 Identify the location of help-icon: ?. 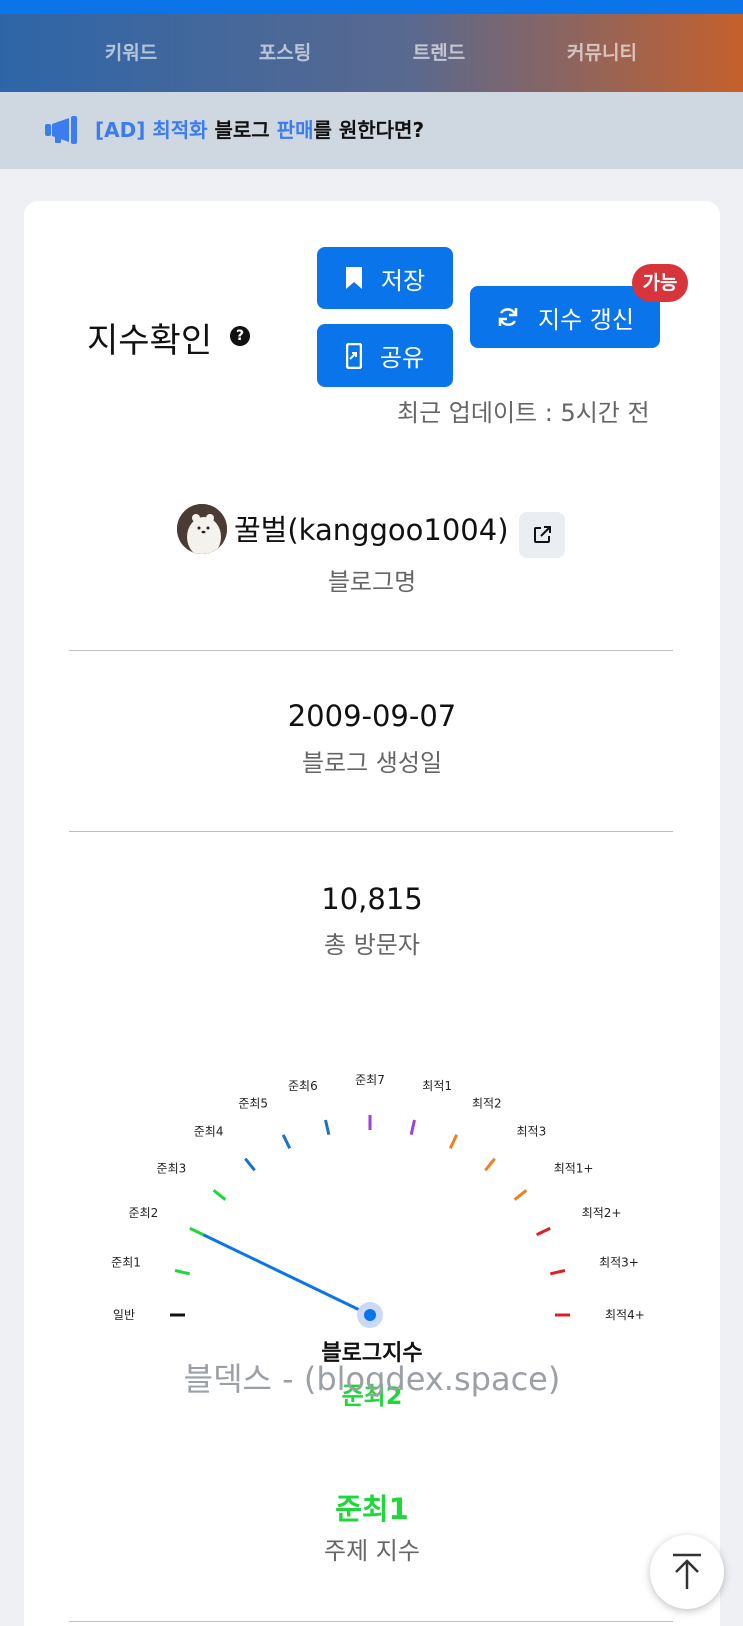
(240, 336).